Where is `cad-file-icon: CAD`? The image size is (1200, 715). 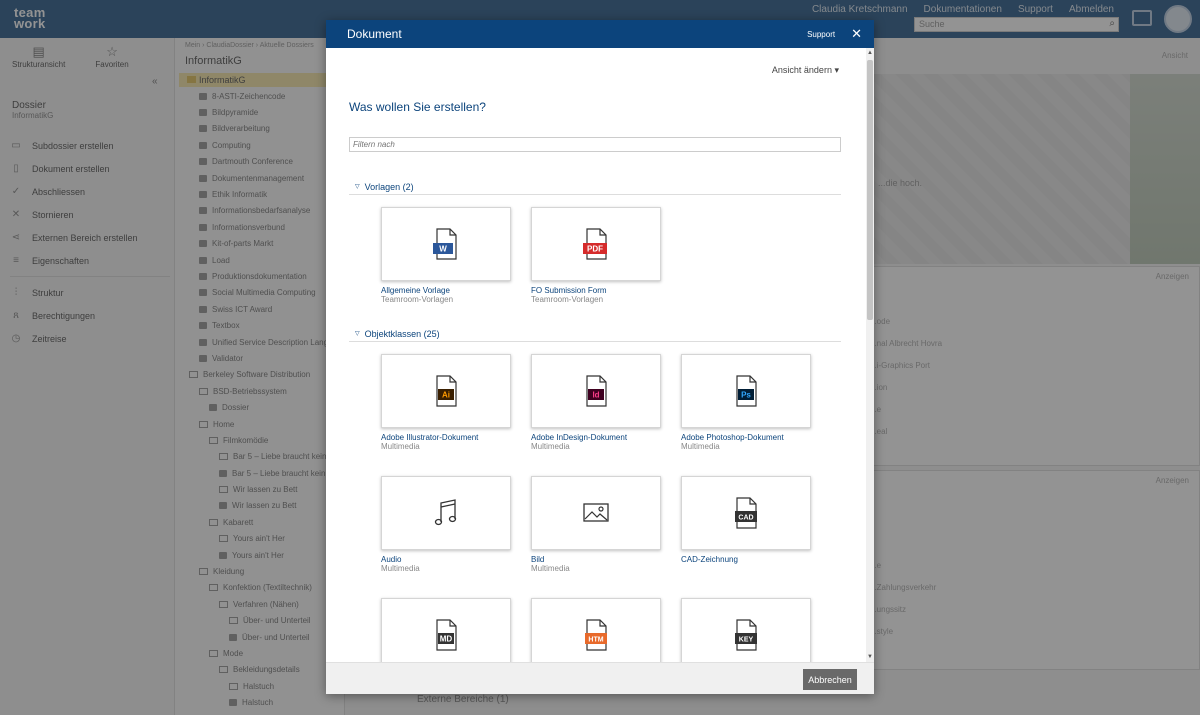
cad-file-icon: CAD is located at coordinates (746, 513).